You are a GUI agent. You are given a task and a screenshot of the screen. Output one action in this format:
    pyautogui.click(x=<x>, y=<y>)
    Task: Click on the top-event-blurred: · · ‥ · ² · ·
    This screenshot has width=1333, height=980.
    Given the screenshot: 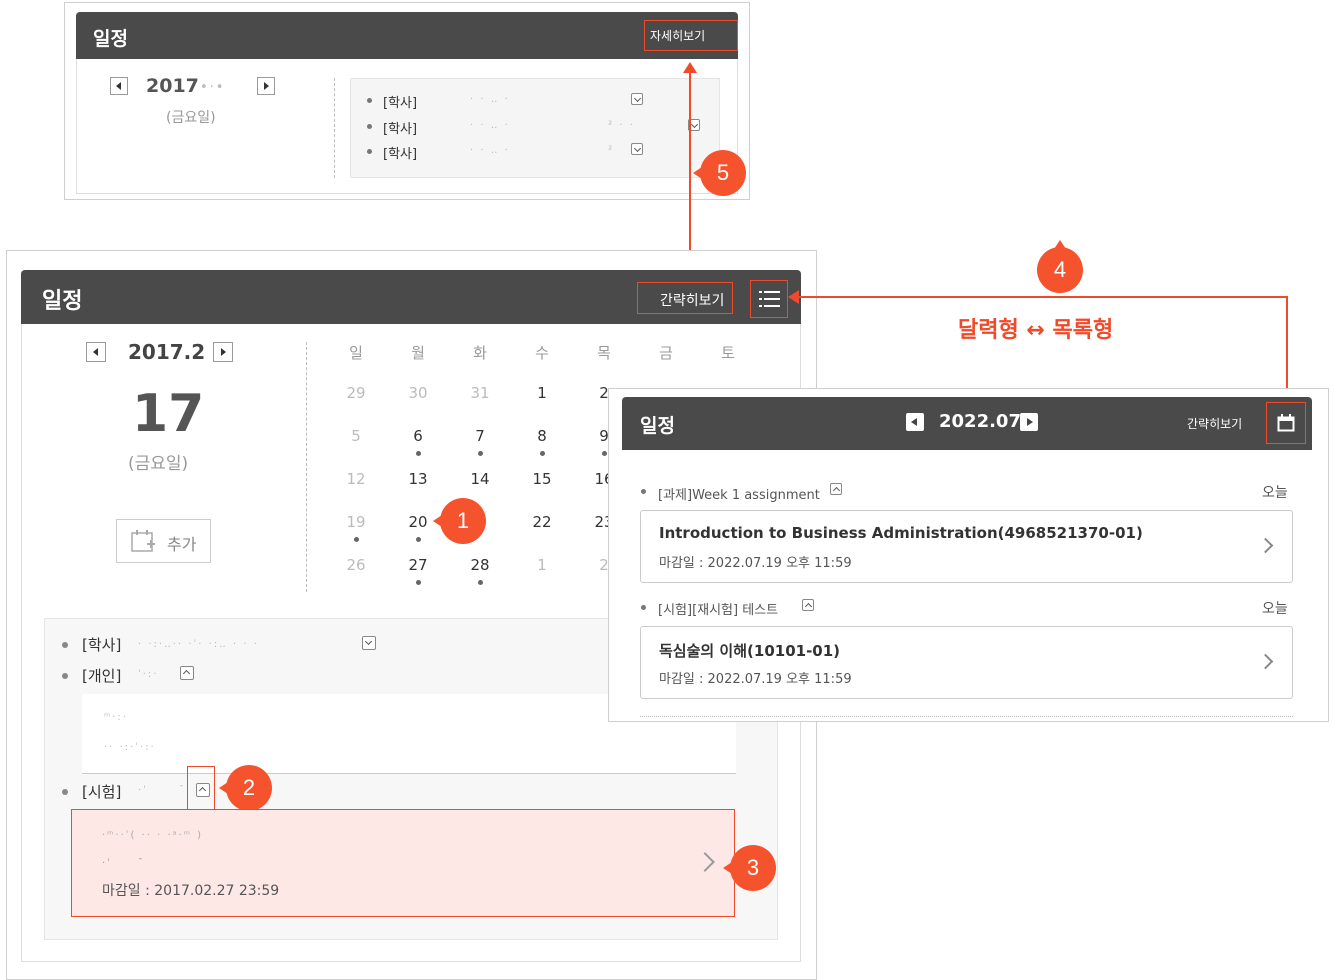 What is the action you would take?
    pyautogui.click(x=552, y=125)
    